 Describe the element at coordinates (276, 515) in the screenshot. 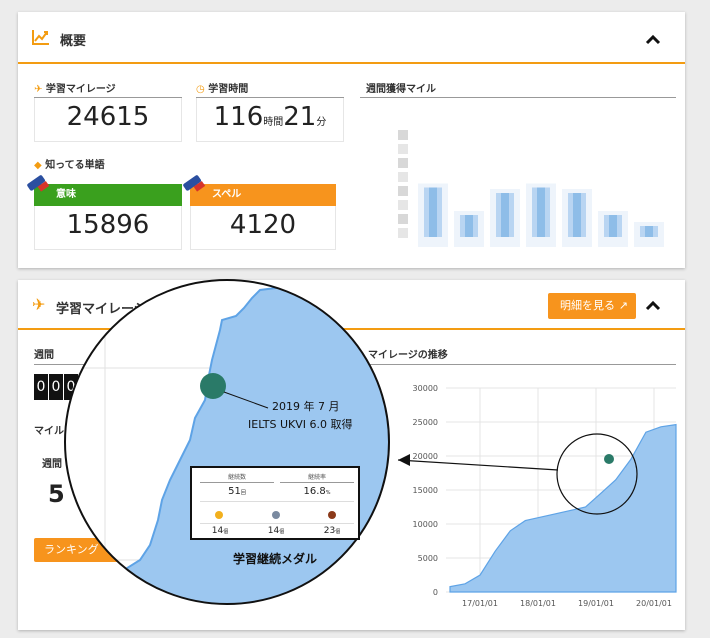

I see `silver-medal-icon` at that location.